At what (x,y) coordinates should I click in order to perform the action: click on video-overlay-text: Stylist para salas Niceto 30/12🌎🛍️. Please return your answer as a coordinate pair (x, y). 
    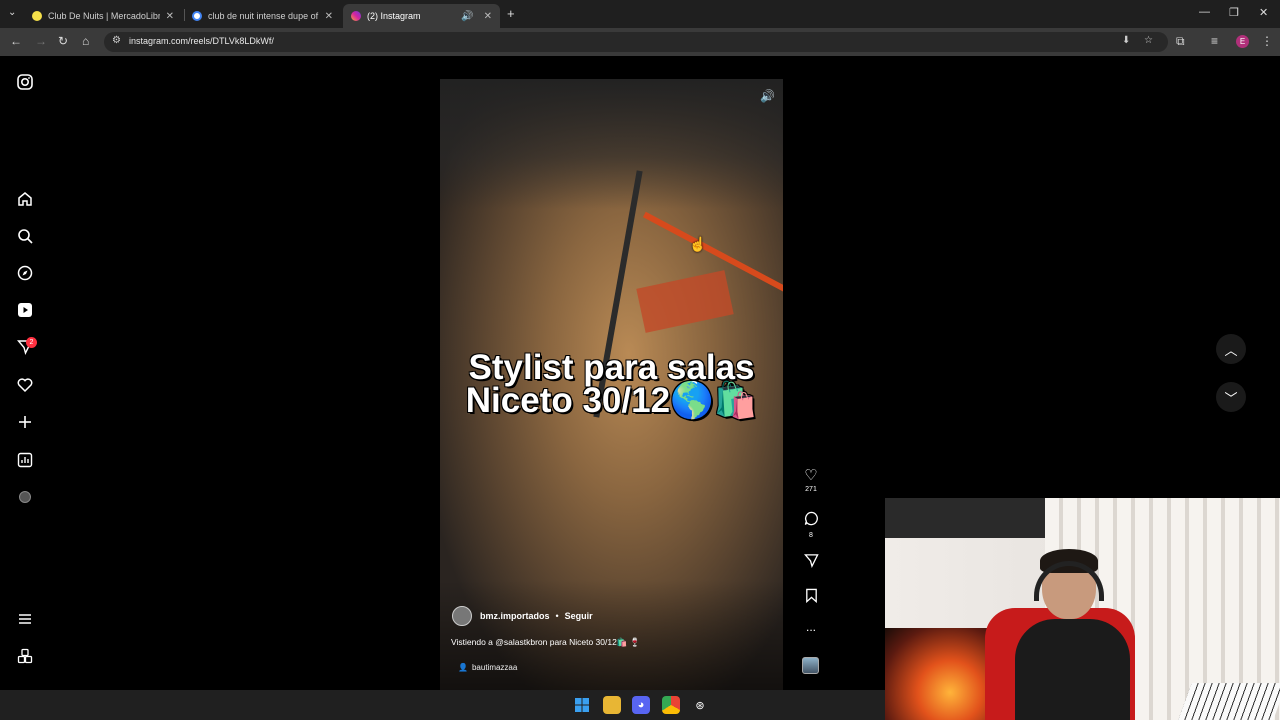
    Looking at the image, I should click on (611, 384).